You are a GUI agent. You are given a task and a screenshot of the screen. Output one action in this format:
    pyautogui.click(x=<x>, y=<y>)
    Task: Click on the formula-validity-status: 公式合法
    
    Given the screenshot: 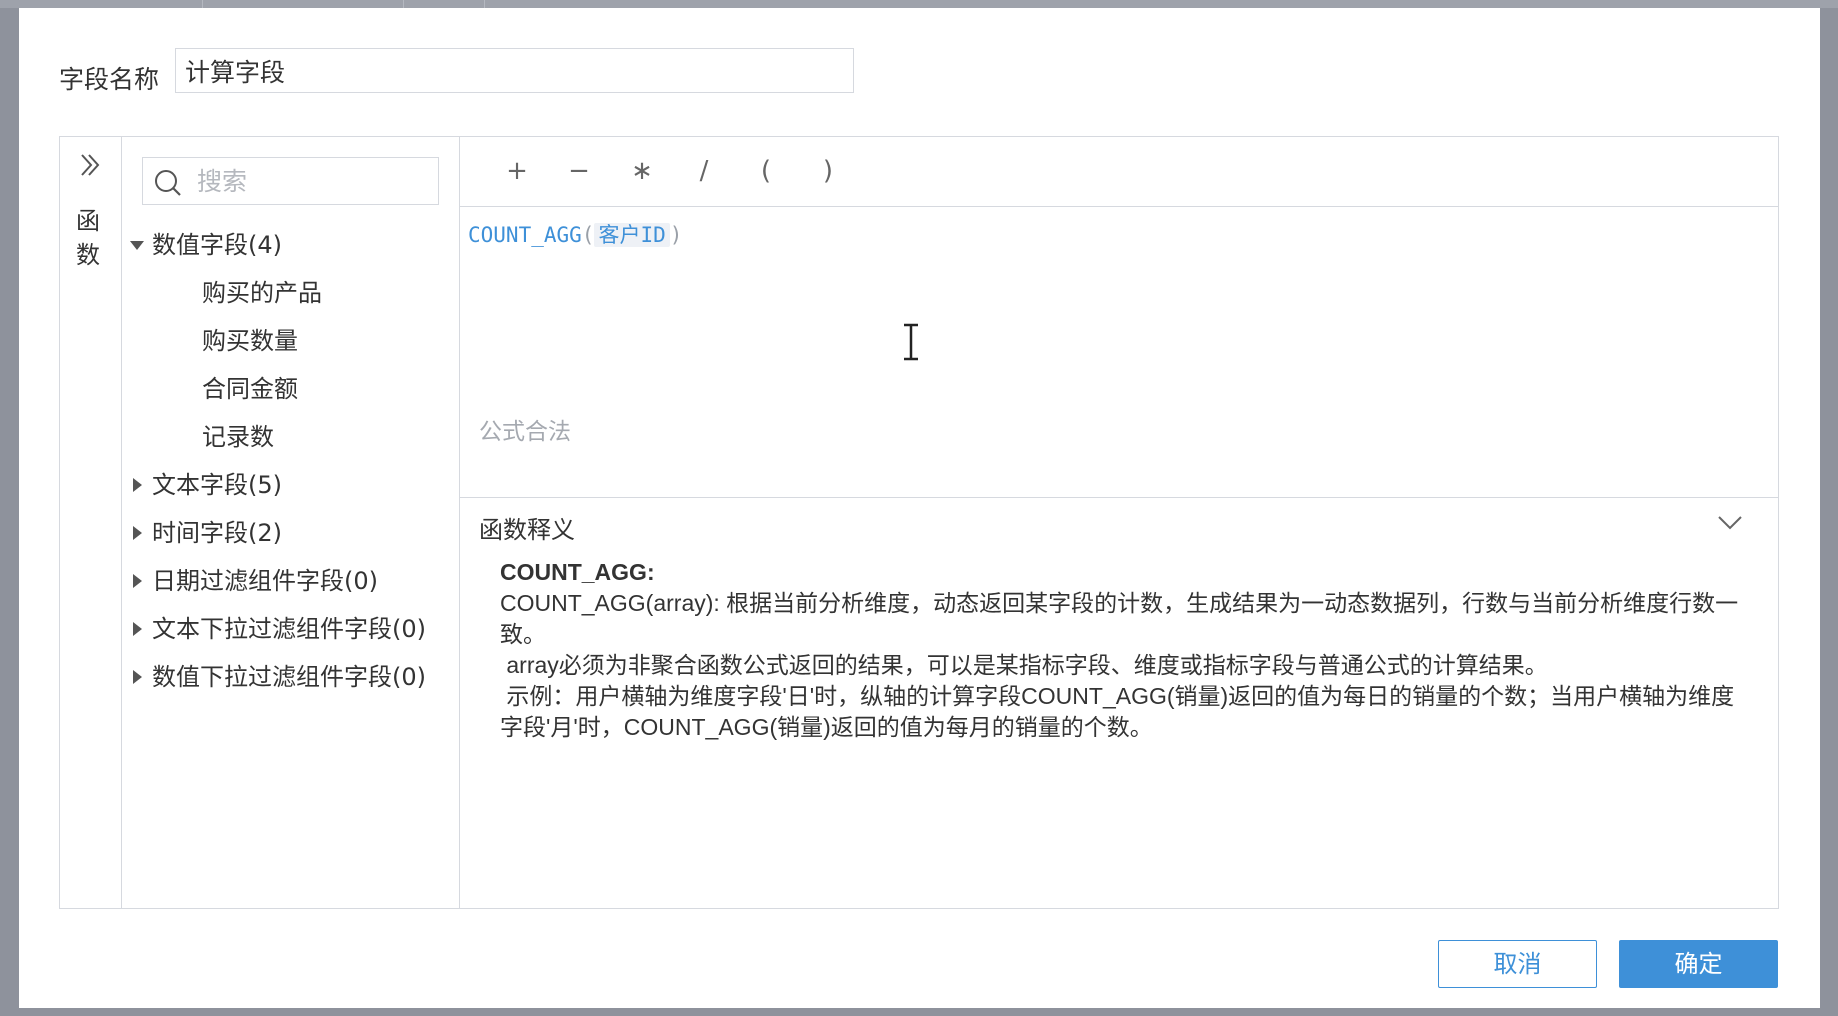 What is the action you would take?
    pyautogui.click(x=525, y=432)
    